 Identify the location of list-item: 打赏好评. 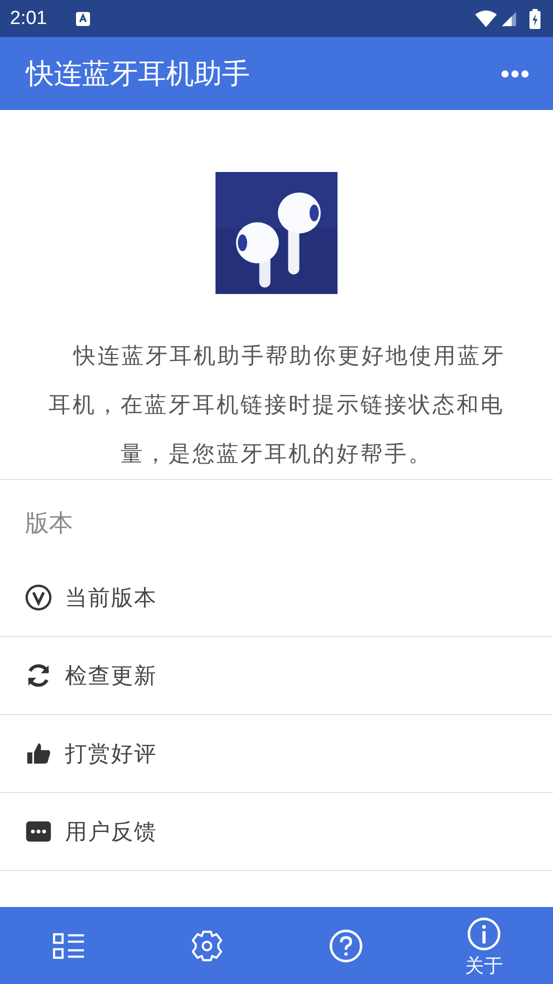
(276, 754).